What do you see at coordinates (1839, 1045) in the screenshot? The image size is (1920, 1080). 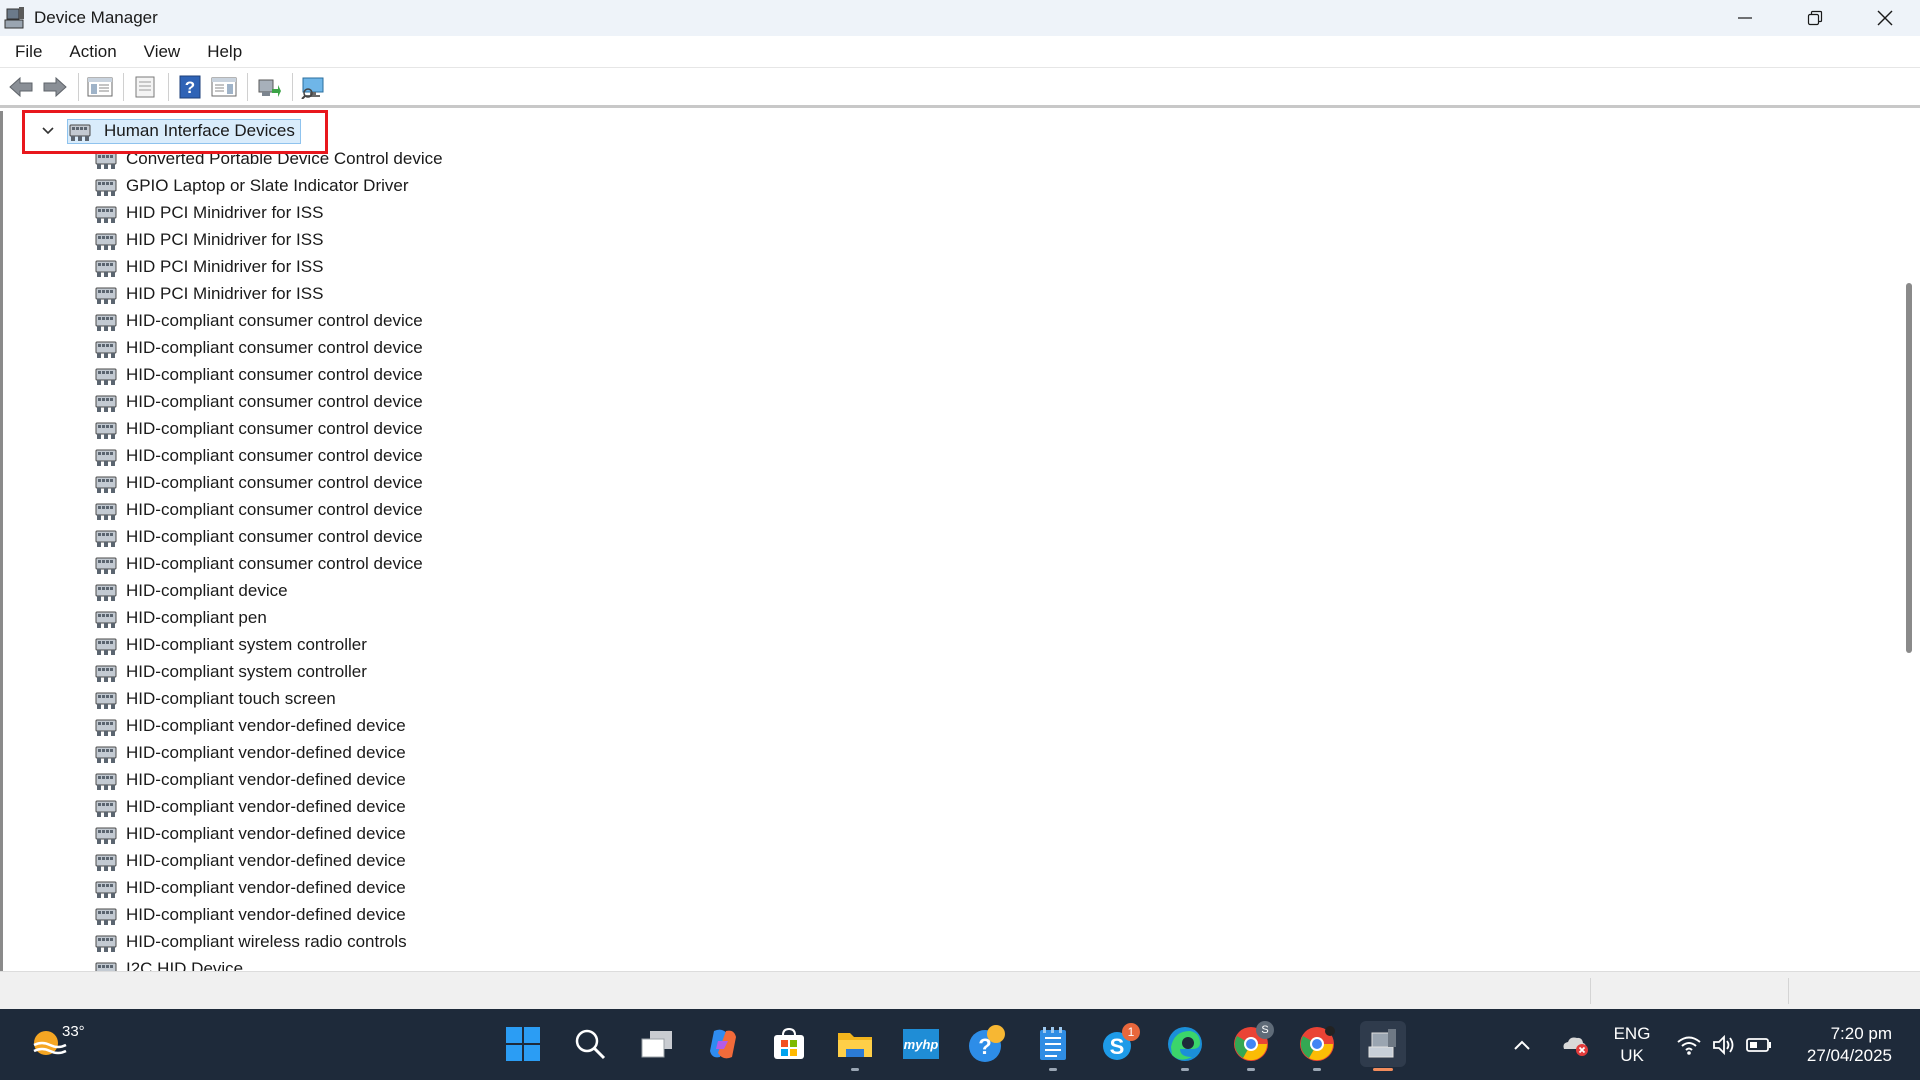 I see `clock: 7:20 pm 27/04/2025` at bounding box center [1839, 1045].